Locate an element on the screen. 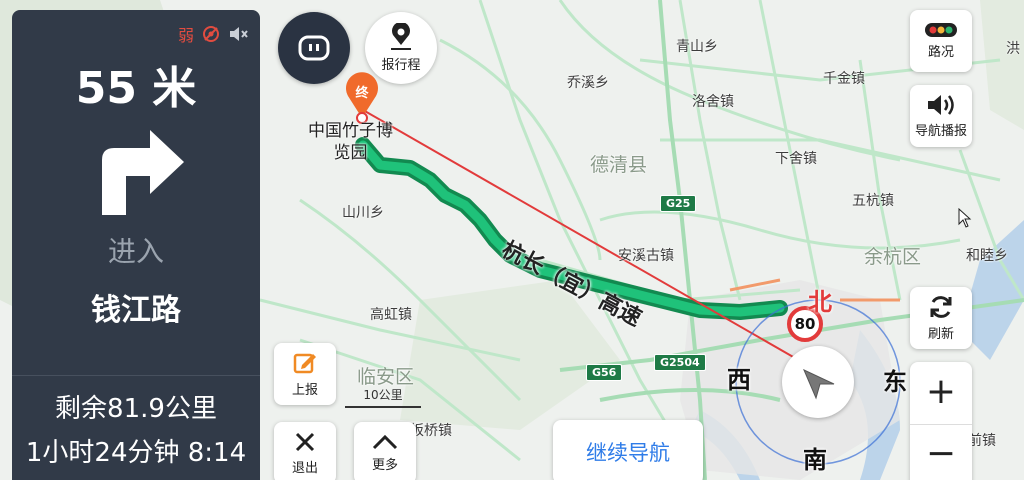  gps-signal-icon is located at coordinates (211, 34).